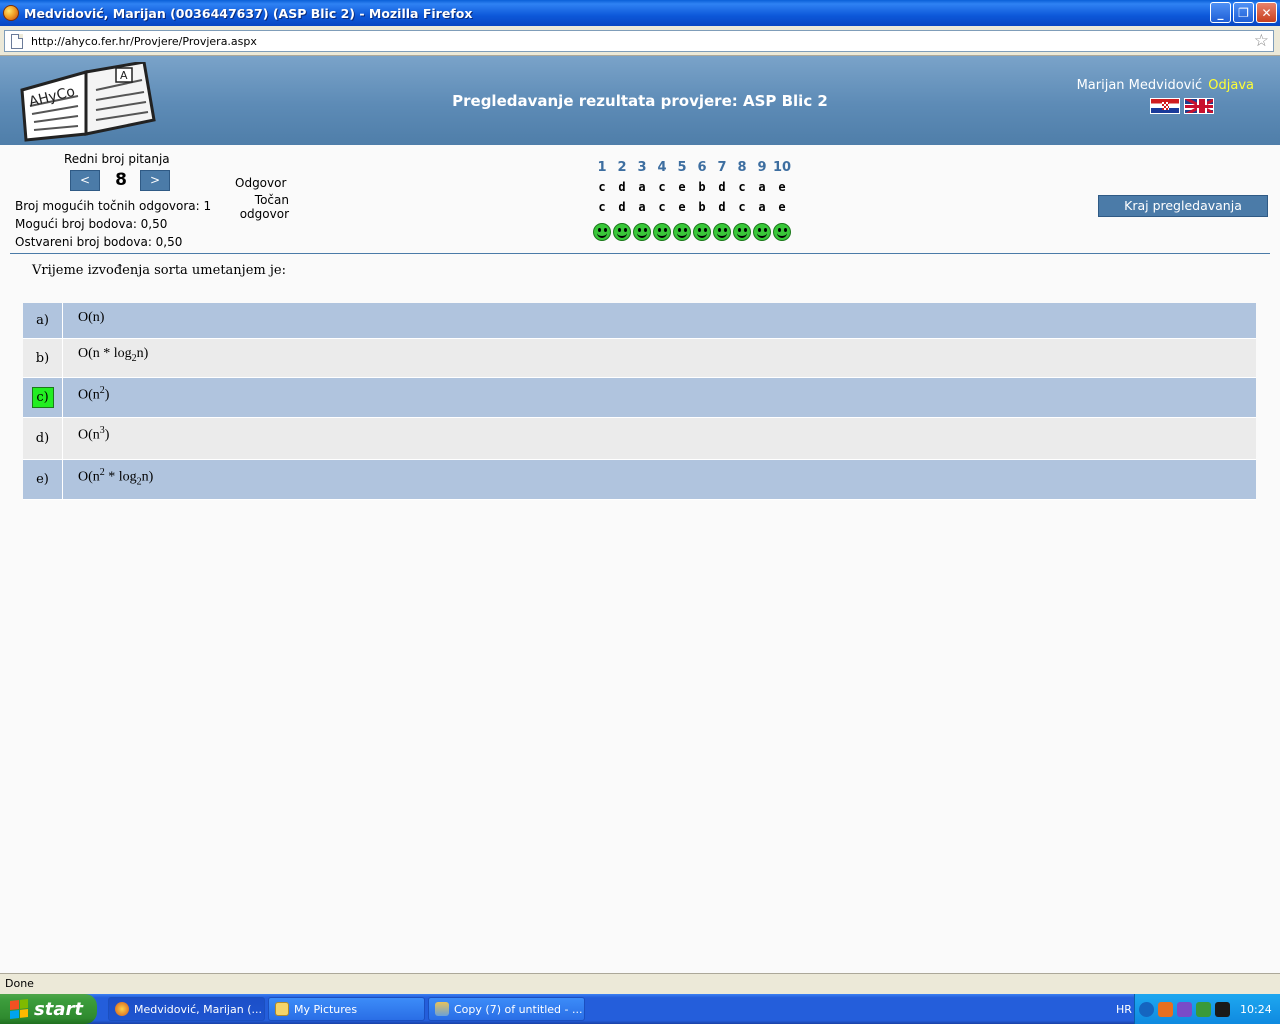  I want to click on answer-letter: a), so click(43, 320).